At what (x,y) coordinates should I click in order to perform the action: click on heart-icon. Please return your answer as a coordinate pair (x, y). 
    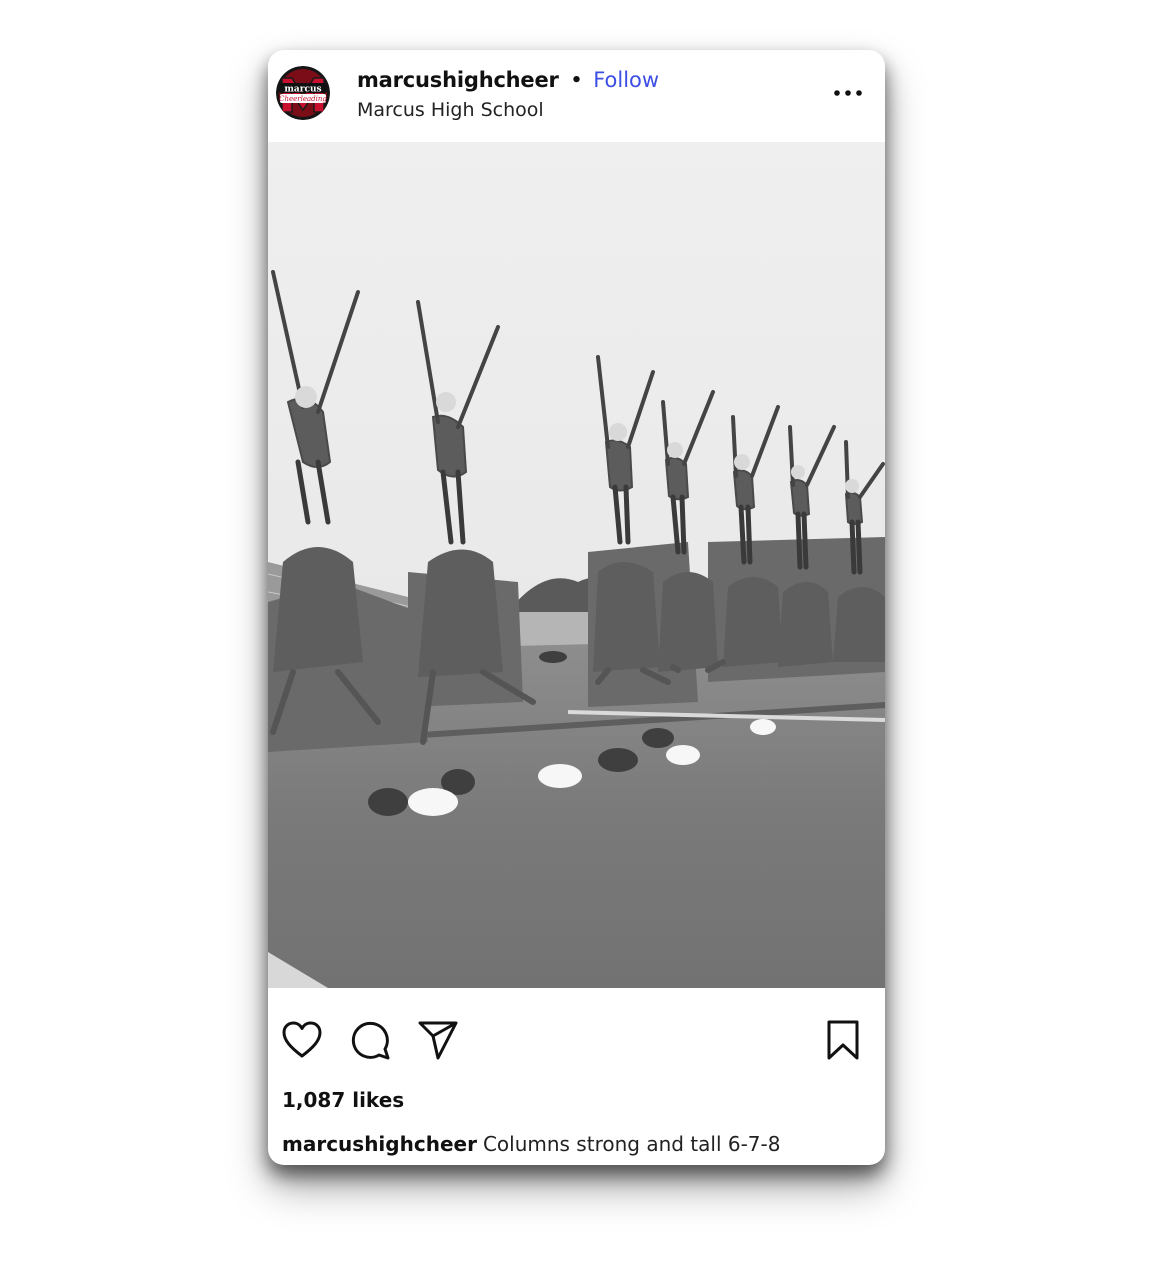
    Looking at the image, I should click on (302, 1039).